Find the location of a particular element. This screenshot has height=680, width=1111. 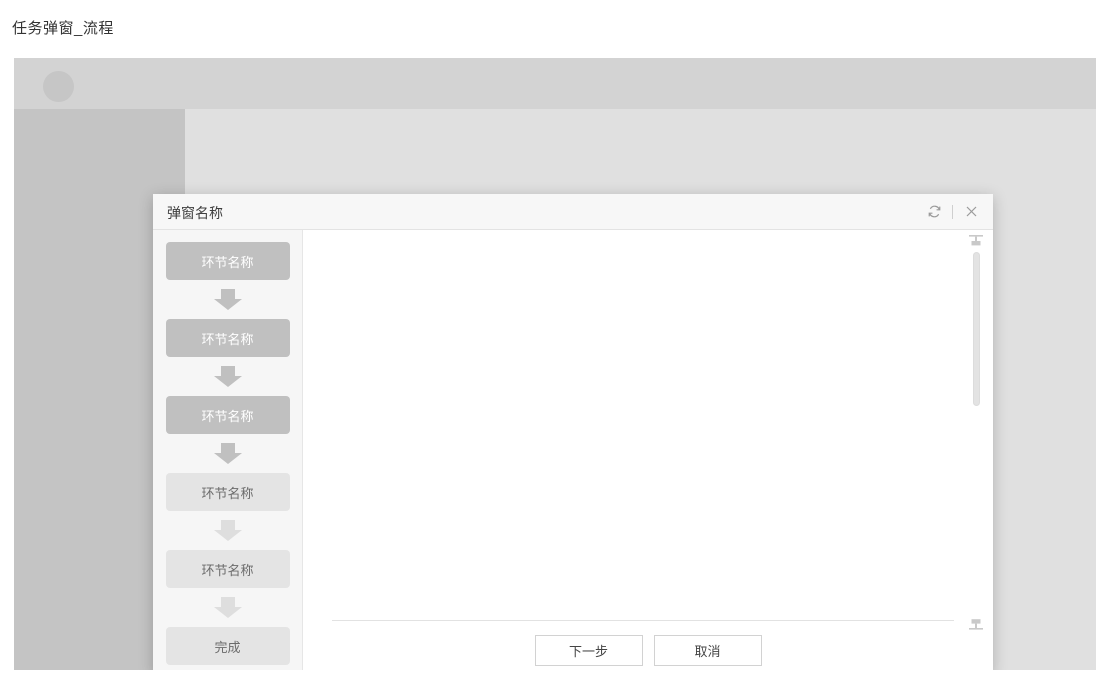

step-4: 环节名称 is located at coordinates (227, 492).